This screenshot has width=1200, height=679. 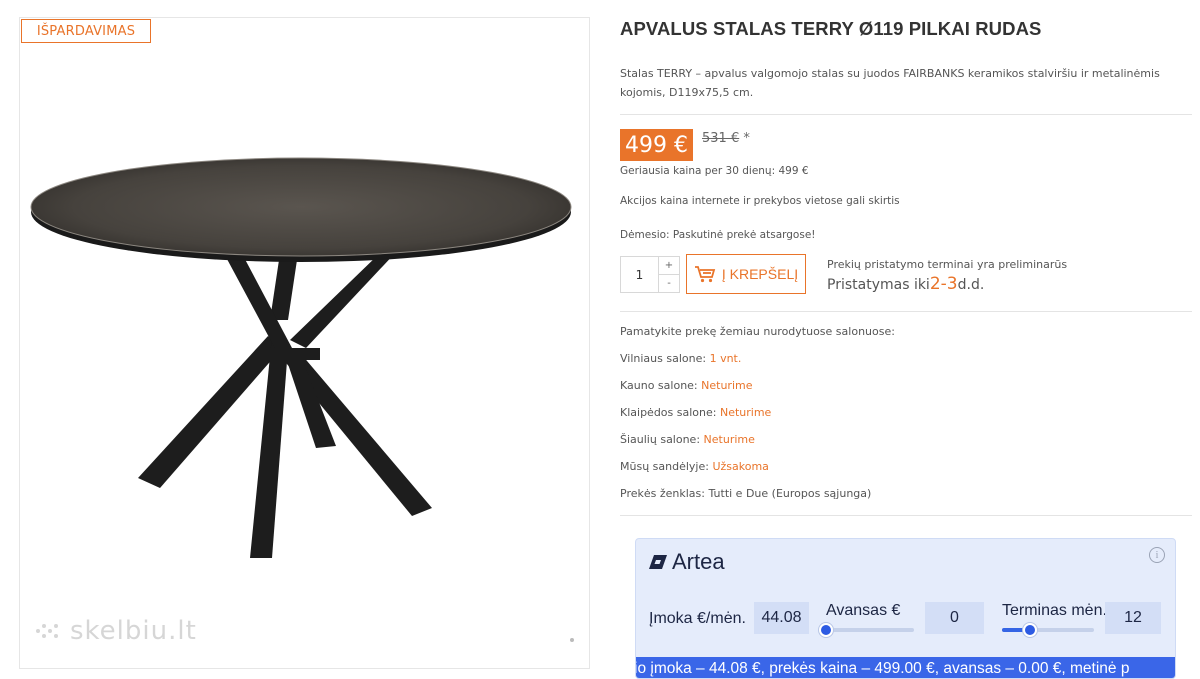 What do you see at coordinates (718, 235) in the screenshot?
I see `last-item-note: Dėmesio: Paskutinė prekė atsargose!` at bounding box center [718, 235].